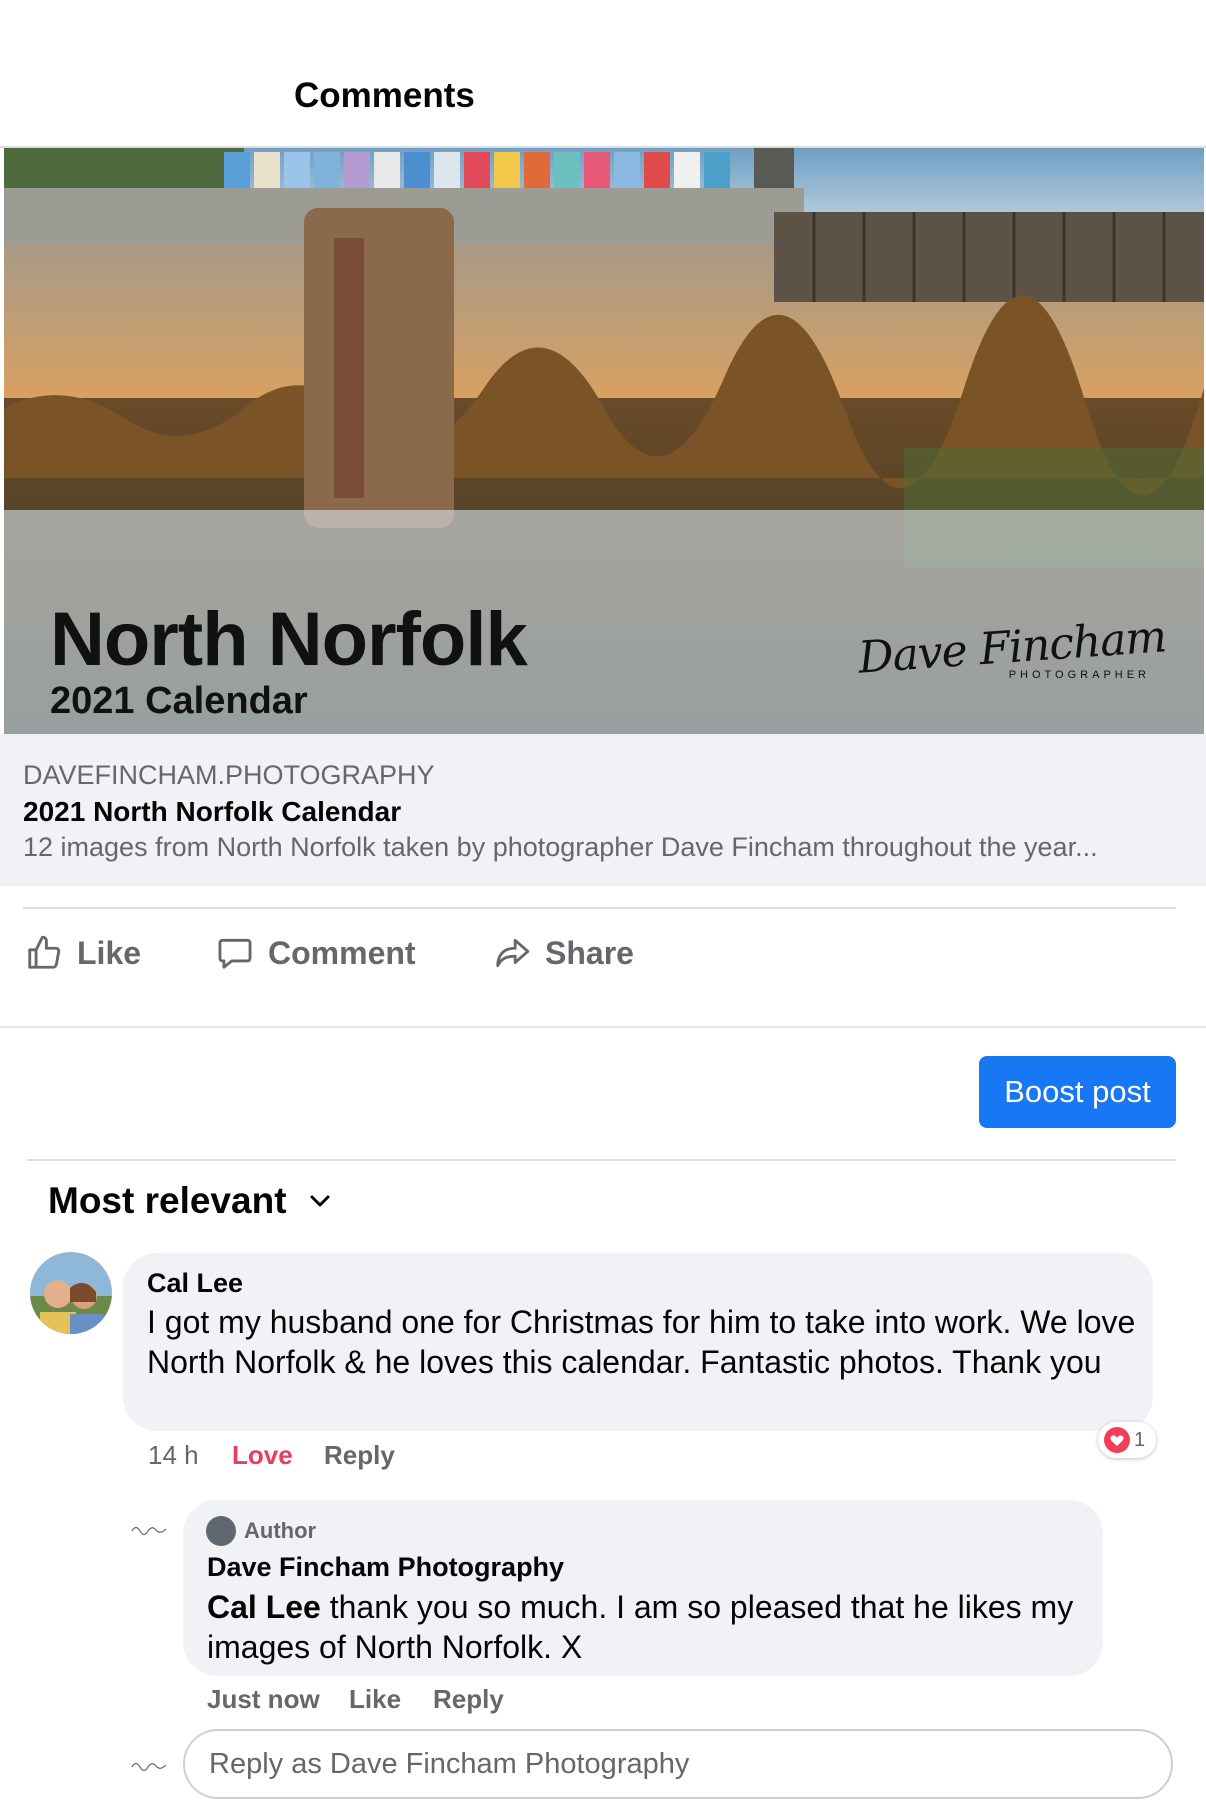 Image resolution: width=1206 pixels, height=1804 pixels. What do you see at coordinates (1140, 1439) in the screenshot?
I see `reaction-count: 1` at bounding box center [1140, 1439].